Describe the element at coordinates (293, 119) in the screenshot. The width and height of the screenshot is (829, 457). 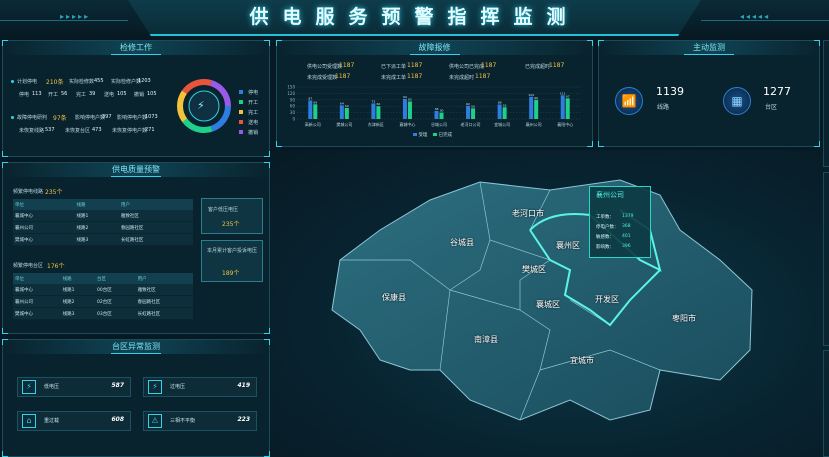
I see `y-tick-label: 0` at that location.